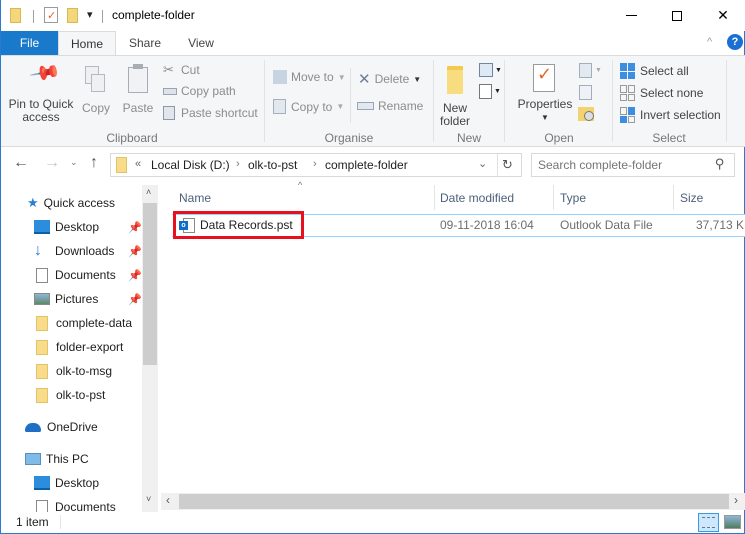  What do you see at coordinates (490, 91) in the screenshot?
I see `easy-access-button: ▼` at bounding box center [490, 91].